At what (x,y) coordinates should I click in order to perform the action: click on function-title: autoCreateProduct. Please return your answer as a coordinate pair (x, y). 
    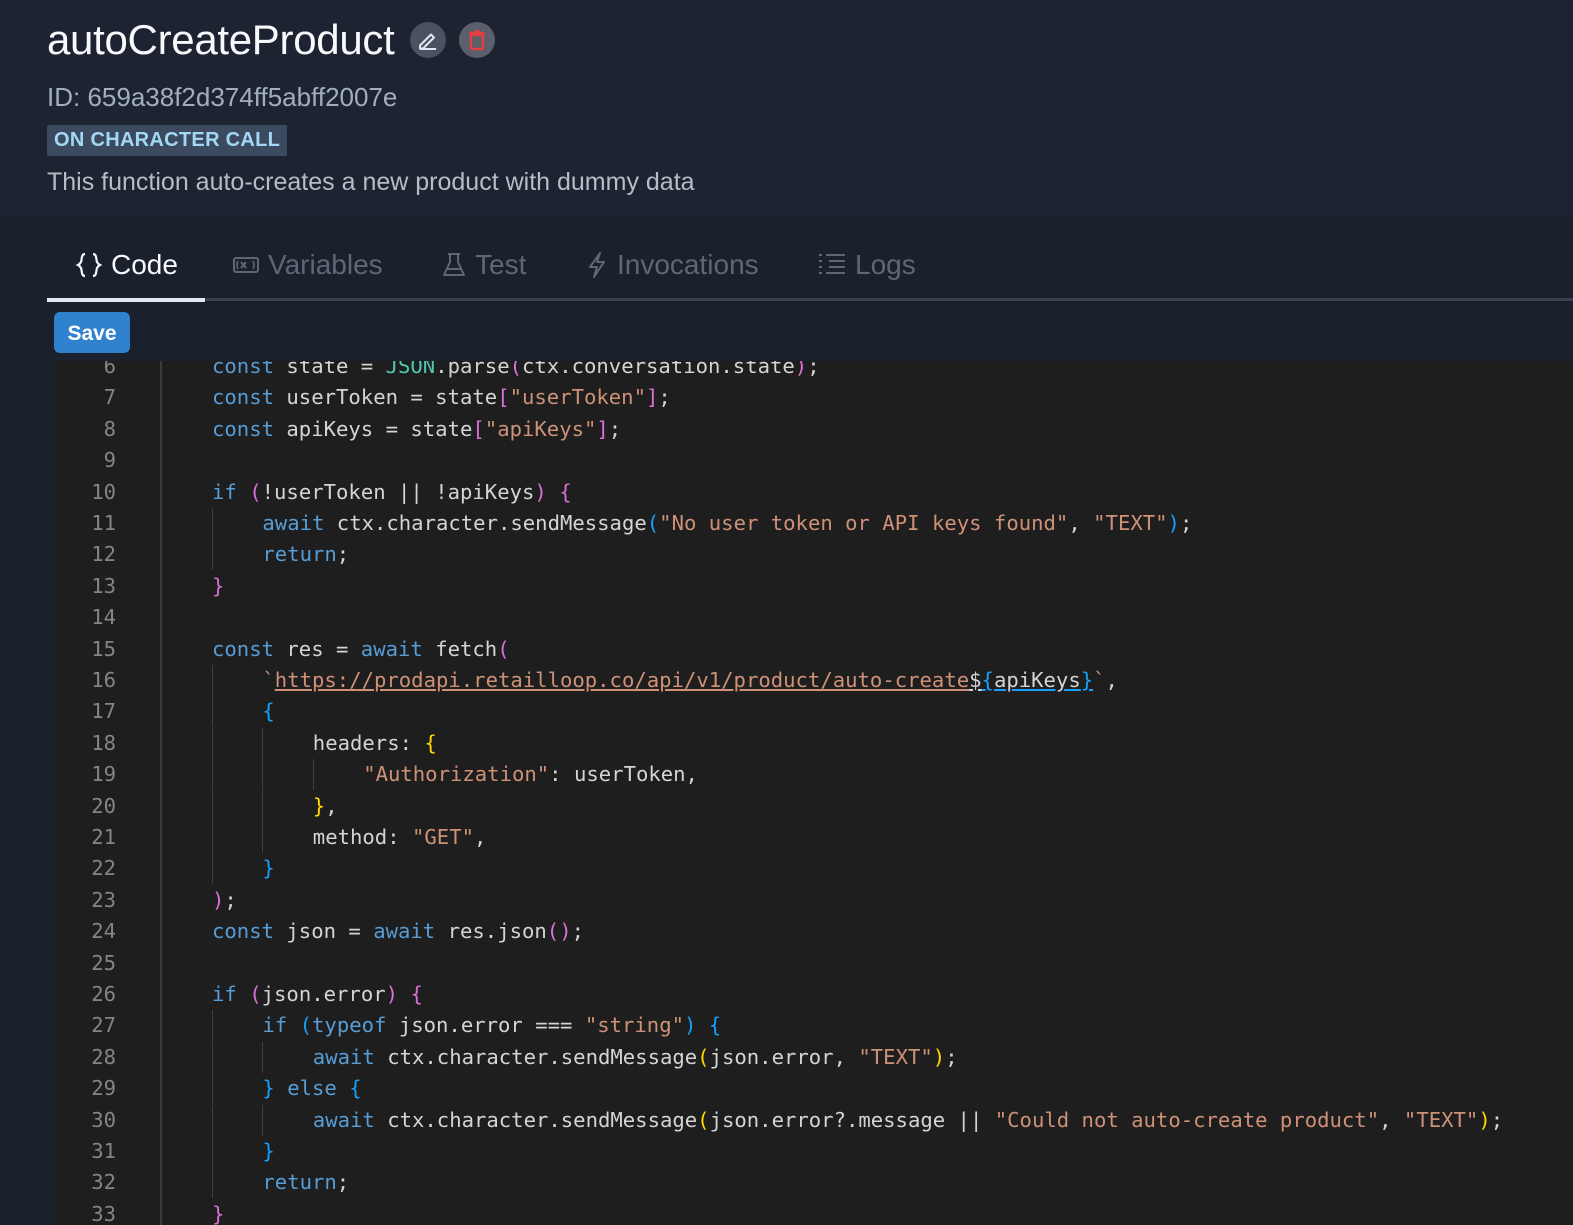
    Looking at the image, I should click on (221, 39).